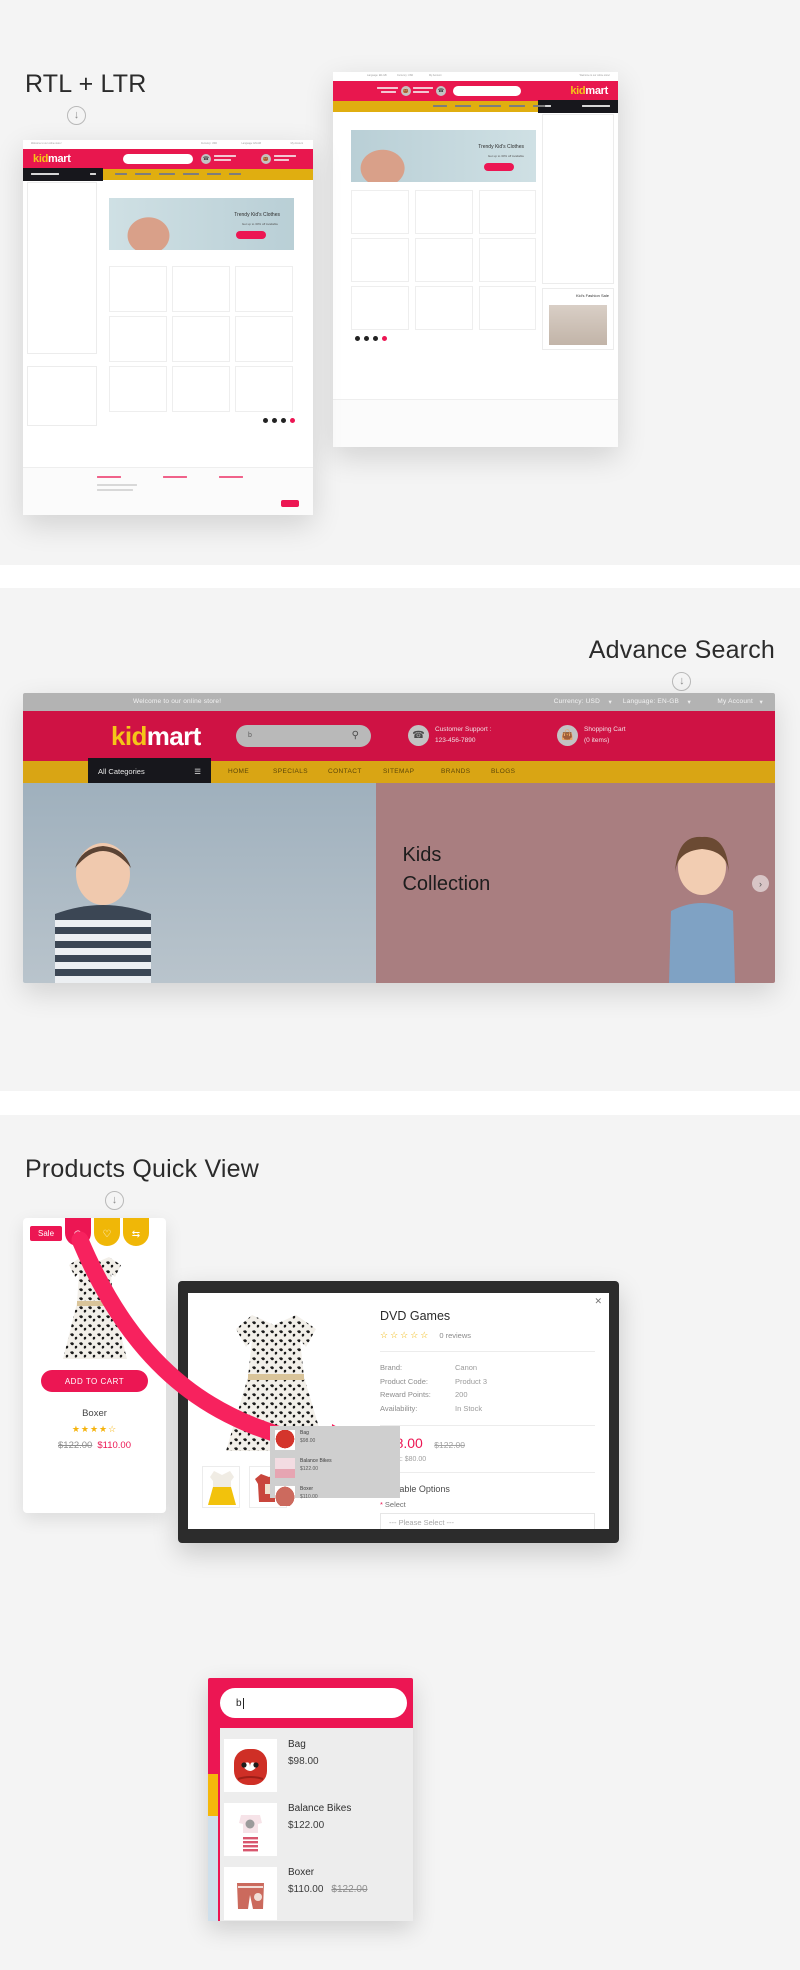 This screenshot has height=1970, width=800. Describe the element at coordinates (398, 771) in the screenshot. I see `nav-item-sitemap: SITEMAP` at that location.